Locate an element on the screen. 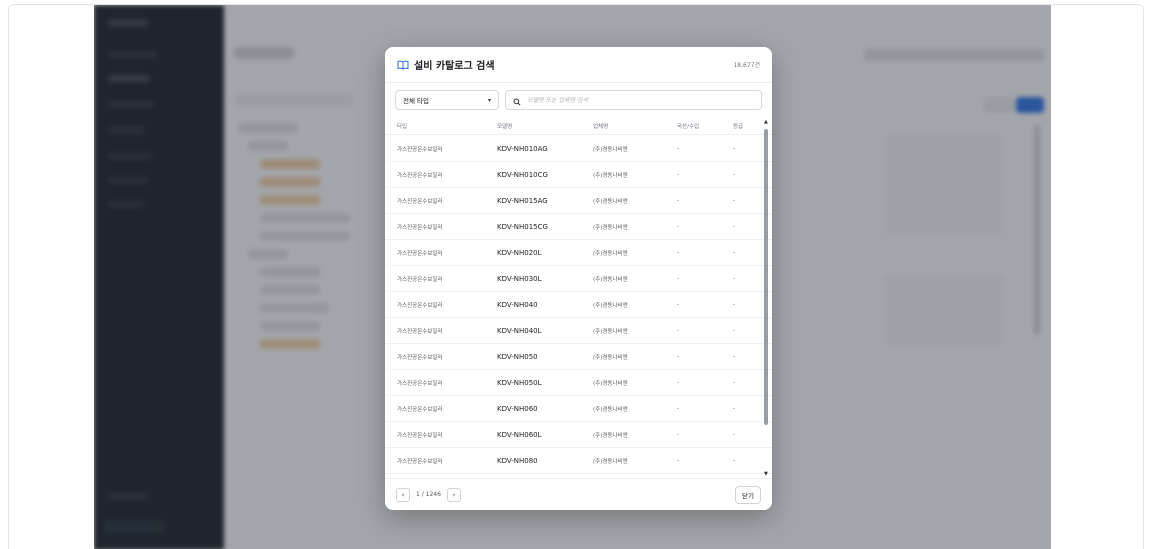  cell-model: KDV-NH060L is located at coordinates (519, 434).